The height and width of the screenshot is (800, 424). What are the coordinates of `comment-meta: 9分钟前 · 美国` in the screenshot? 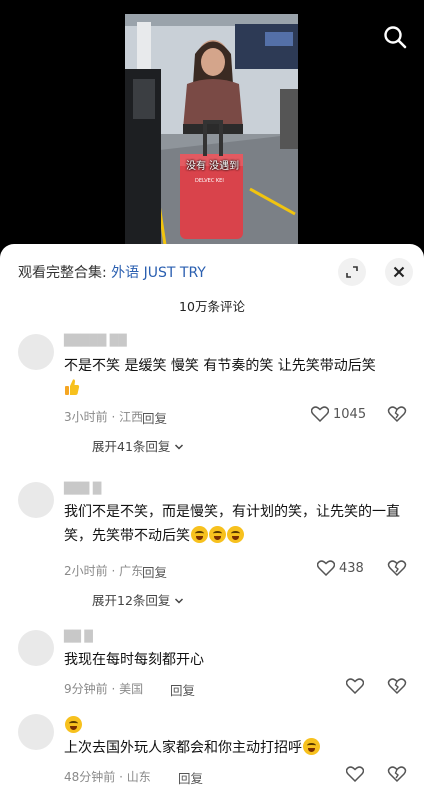 It's located at (104, 689).